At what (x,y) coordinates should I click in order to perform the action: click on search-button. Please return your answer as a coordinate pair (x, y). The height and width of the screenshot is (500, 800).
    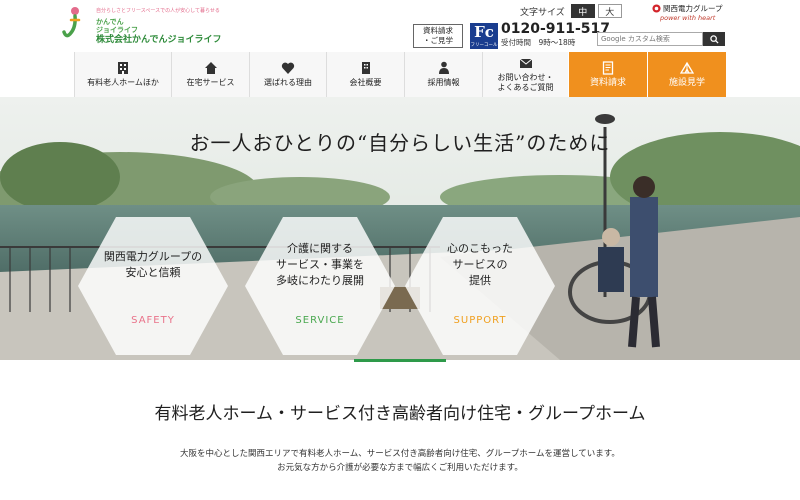
    Looking at the image, I should click on (714, 39).